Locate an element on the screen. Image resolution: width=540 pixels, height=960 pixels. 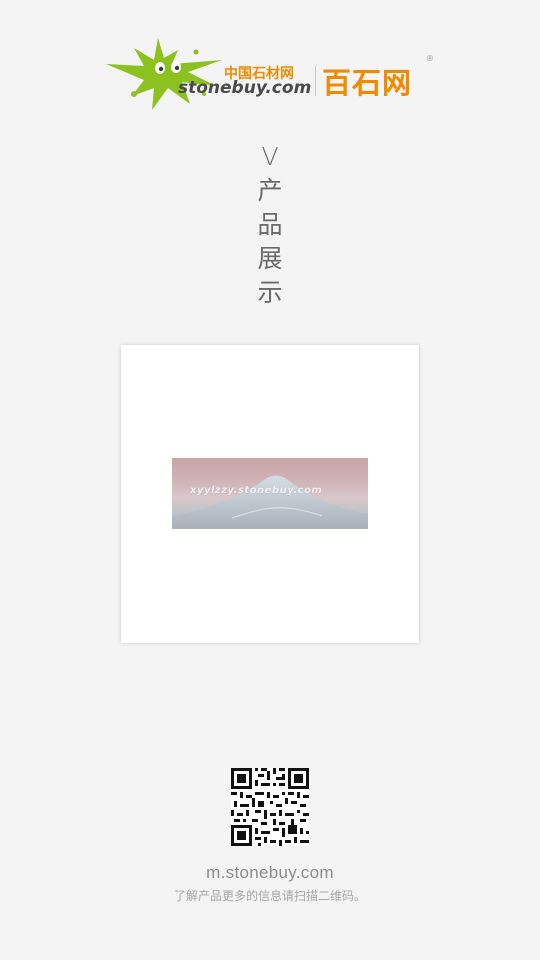
registered-mark: ® is located at coordinates (430, 58).